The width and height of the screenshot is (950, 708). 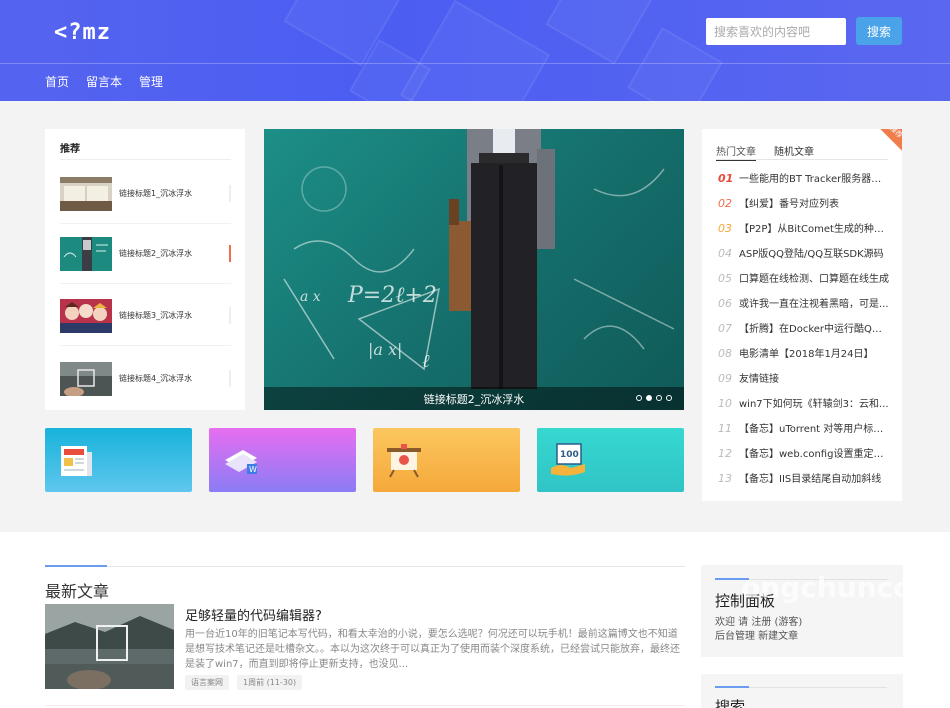 What do you see at coordinates (776, 31) in the screenshot?
I see `search-input` at bounding box center [776, 31].